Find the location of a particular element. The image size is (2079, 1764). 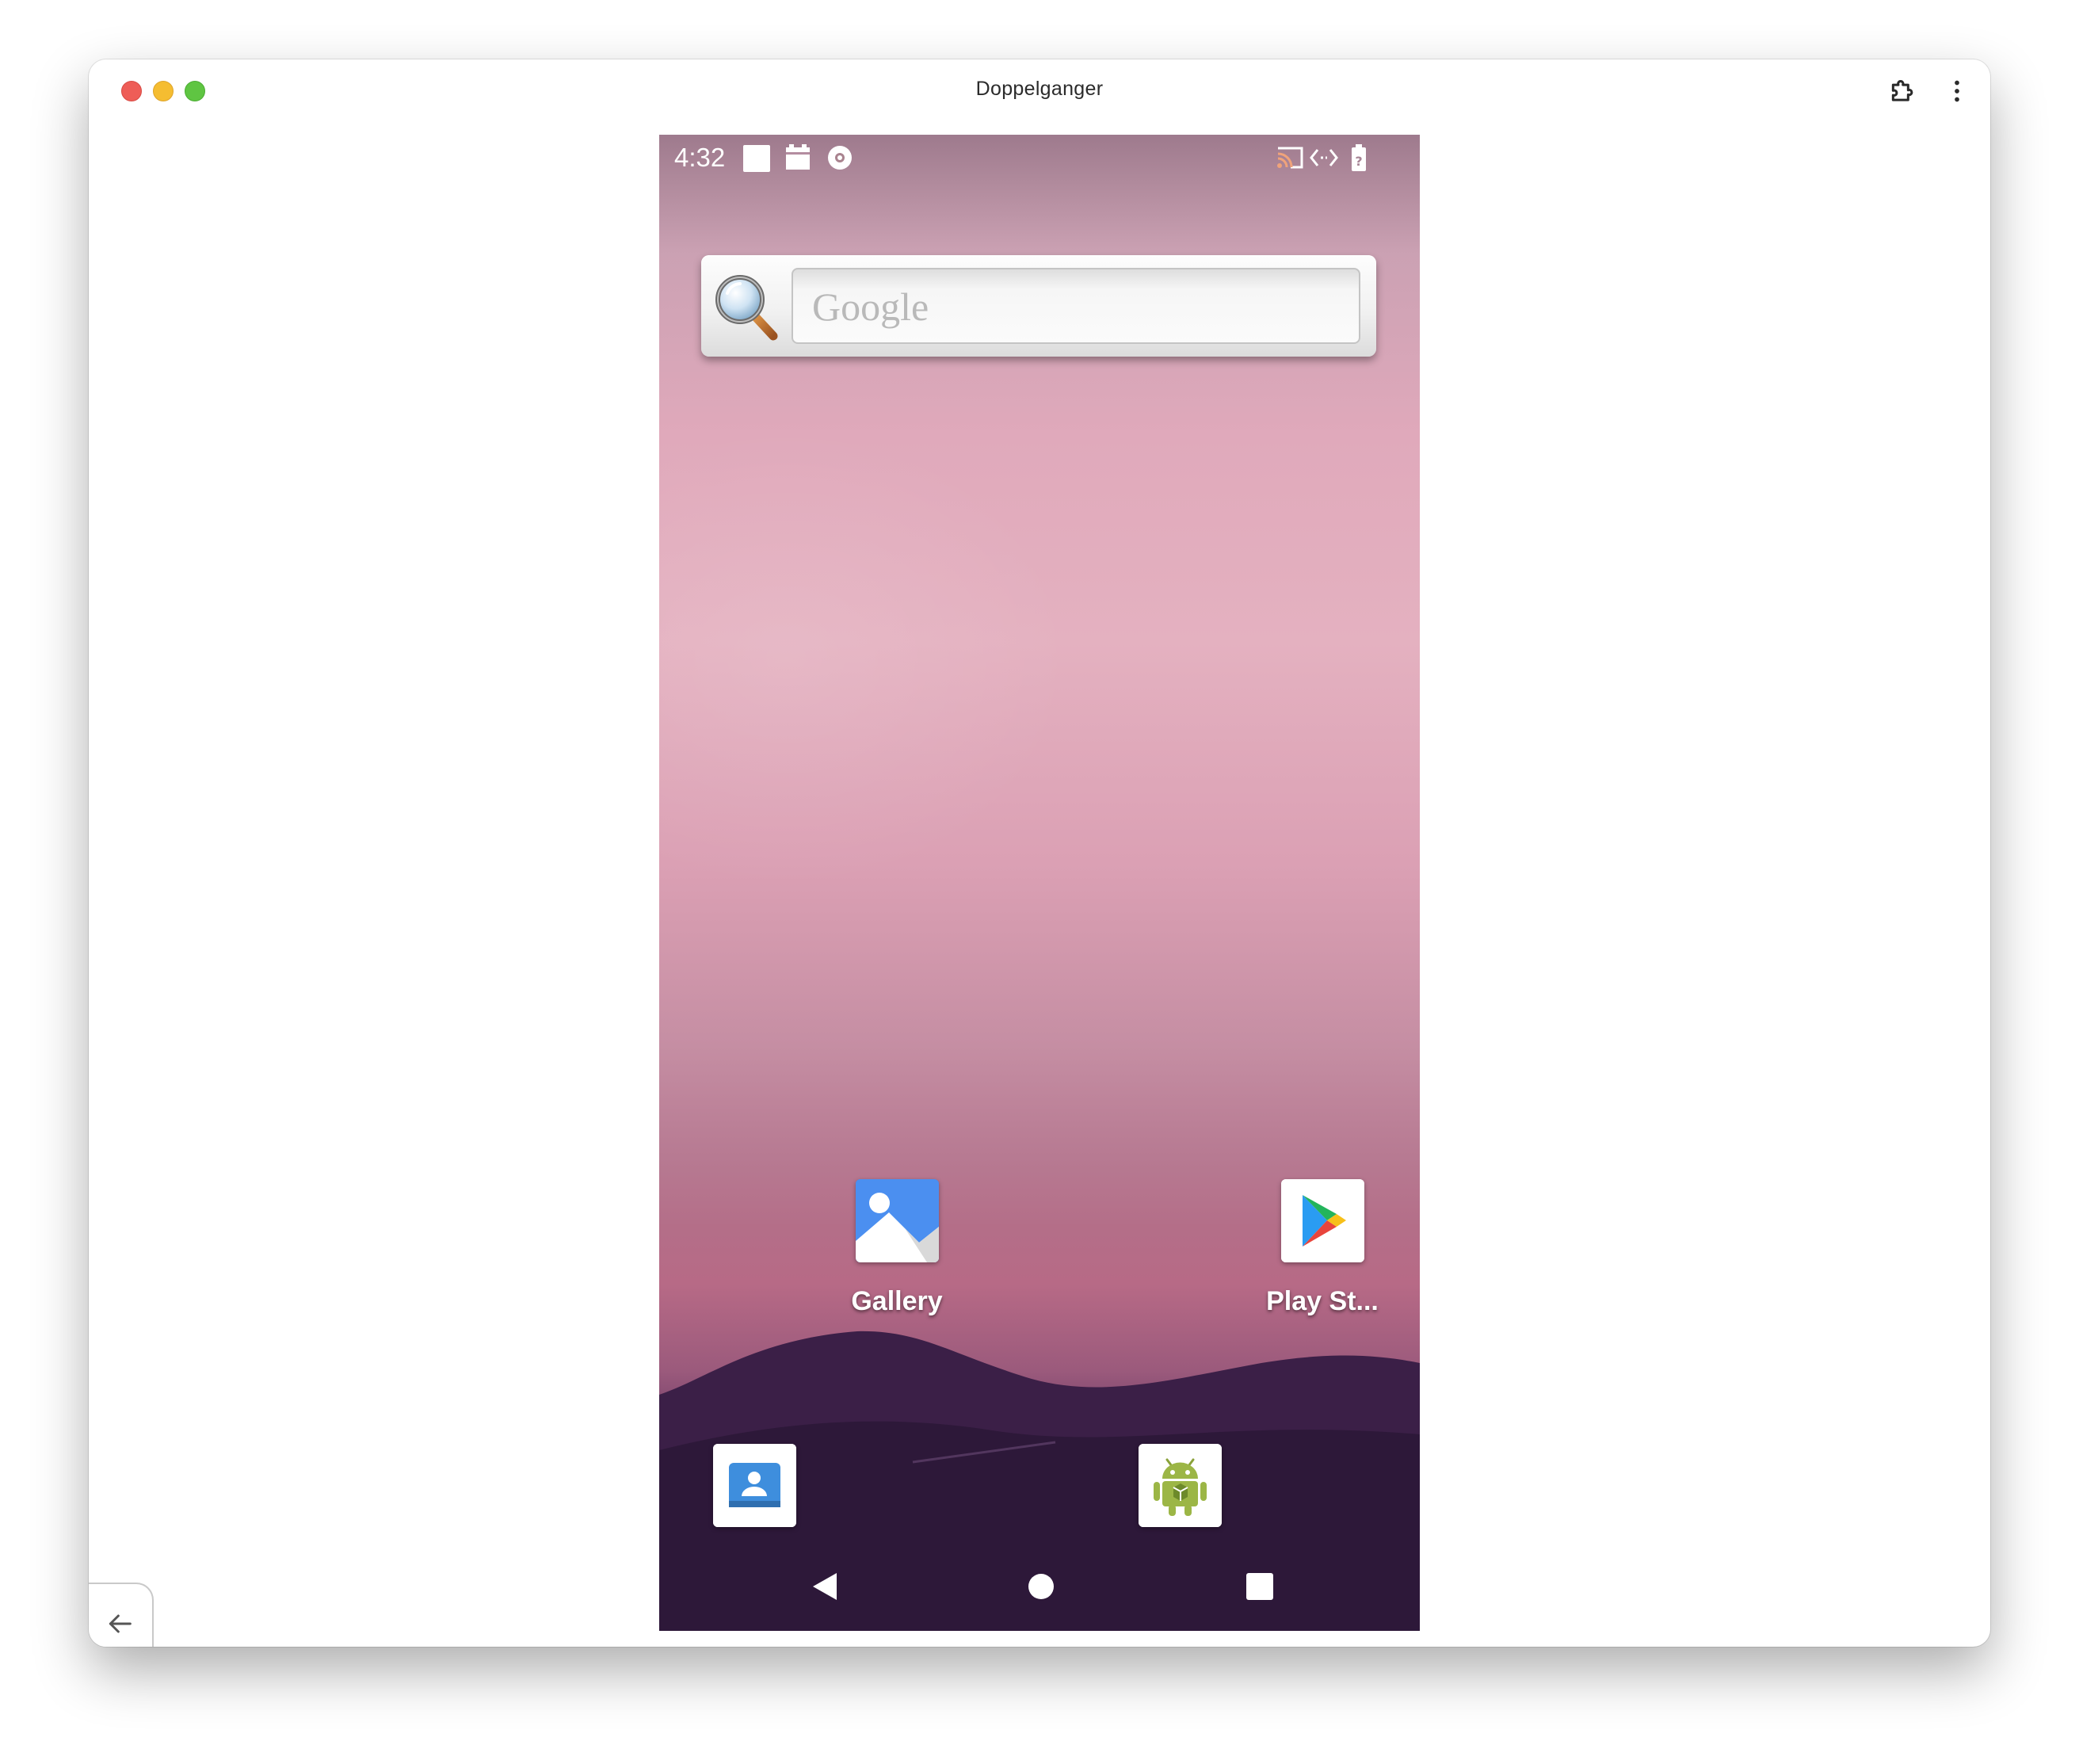

recents-square-icon is located at coordinates (1260, 1586).